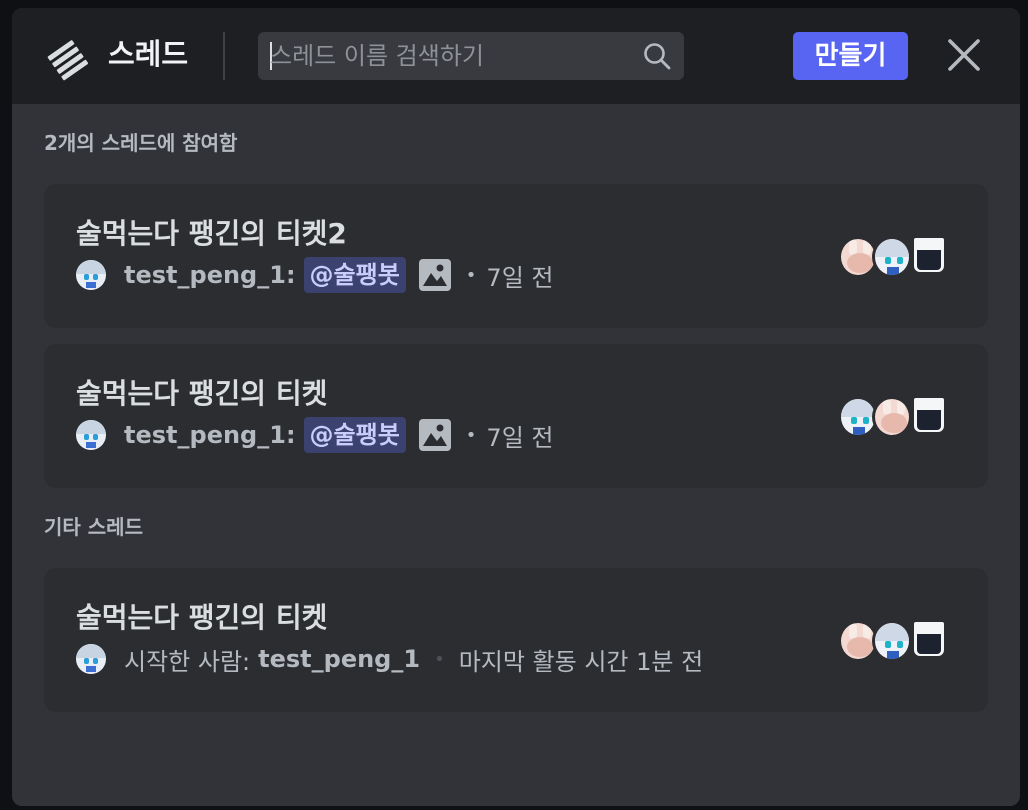 This screenshot has width=1028, height=810. I want to click on thread-search-input, so click(450, 56).